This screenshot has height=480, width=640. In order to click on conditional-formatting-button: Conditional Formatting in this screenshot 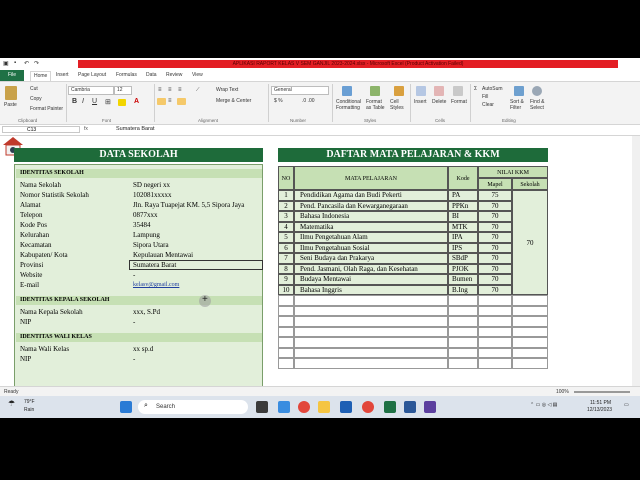, I will do `click(350, 105)`.